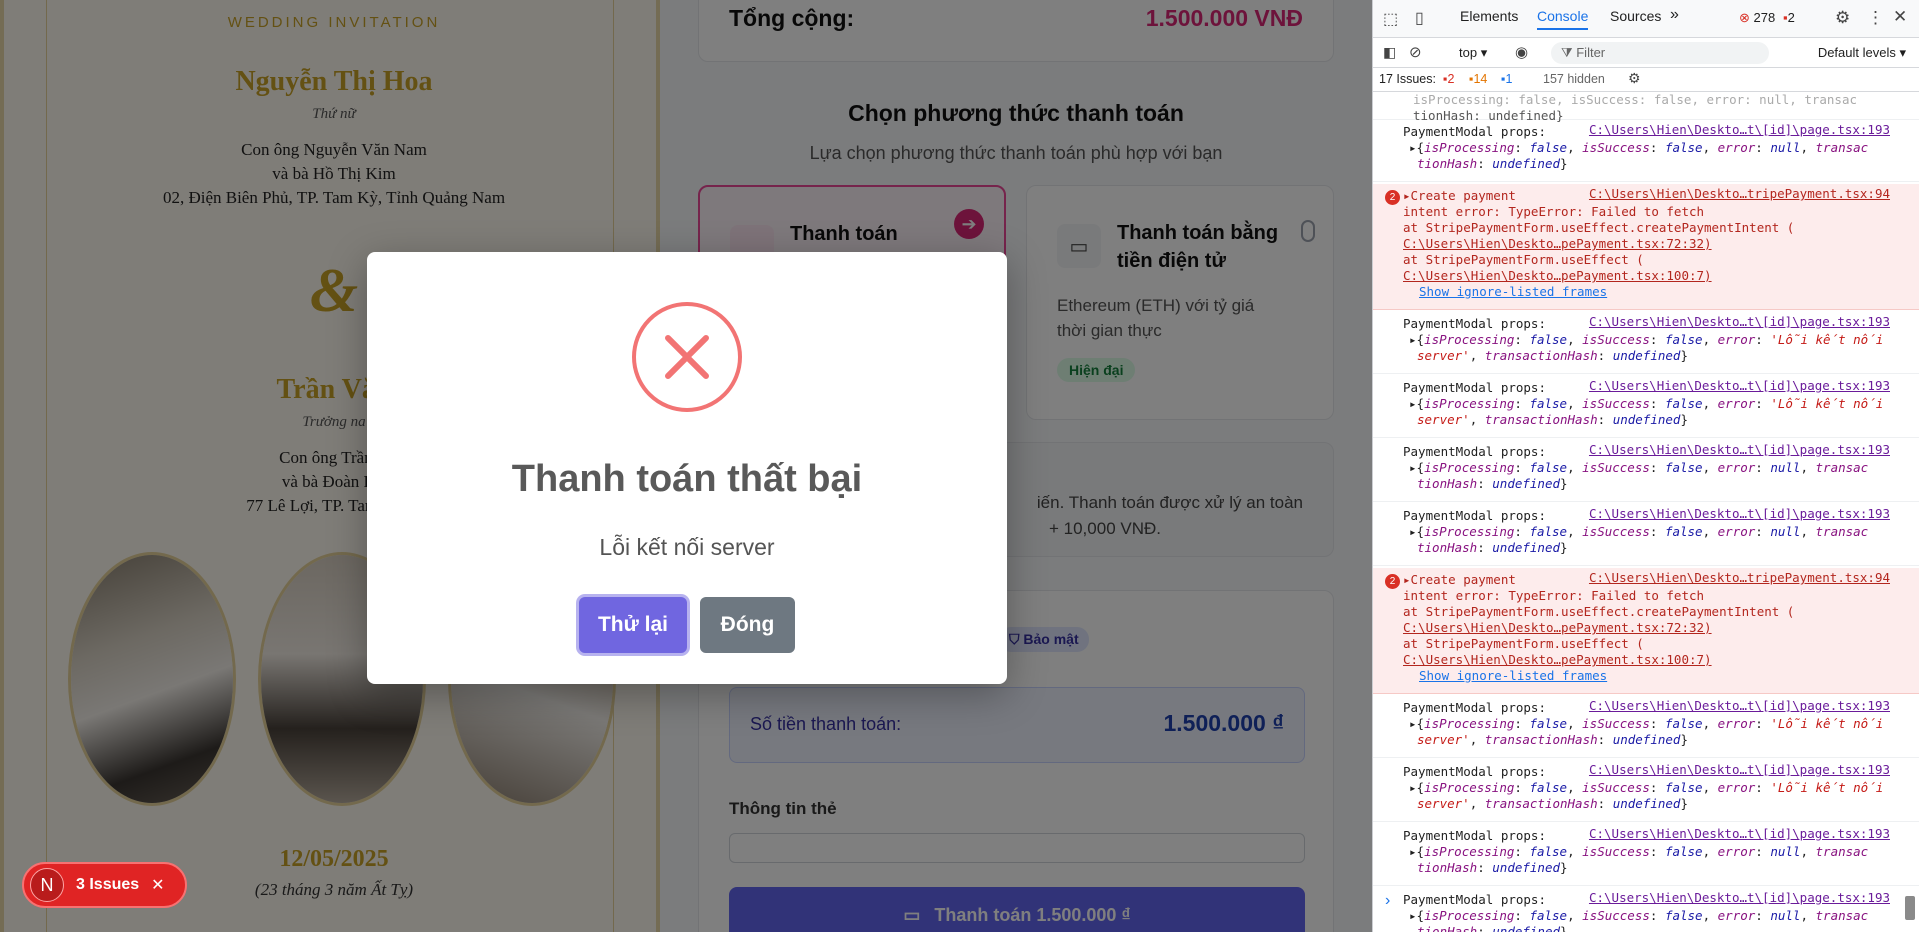  Describe the element at coordinates (1674, 15) in the screenshot. I see `more-tabs-icon: »` at that location.